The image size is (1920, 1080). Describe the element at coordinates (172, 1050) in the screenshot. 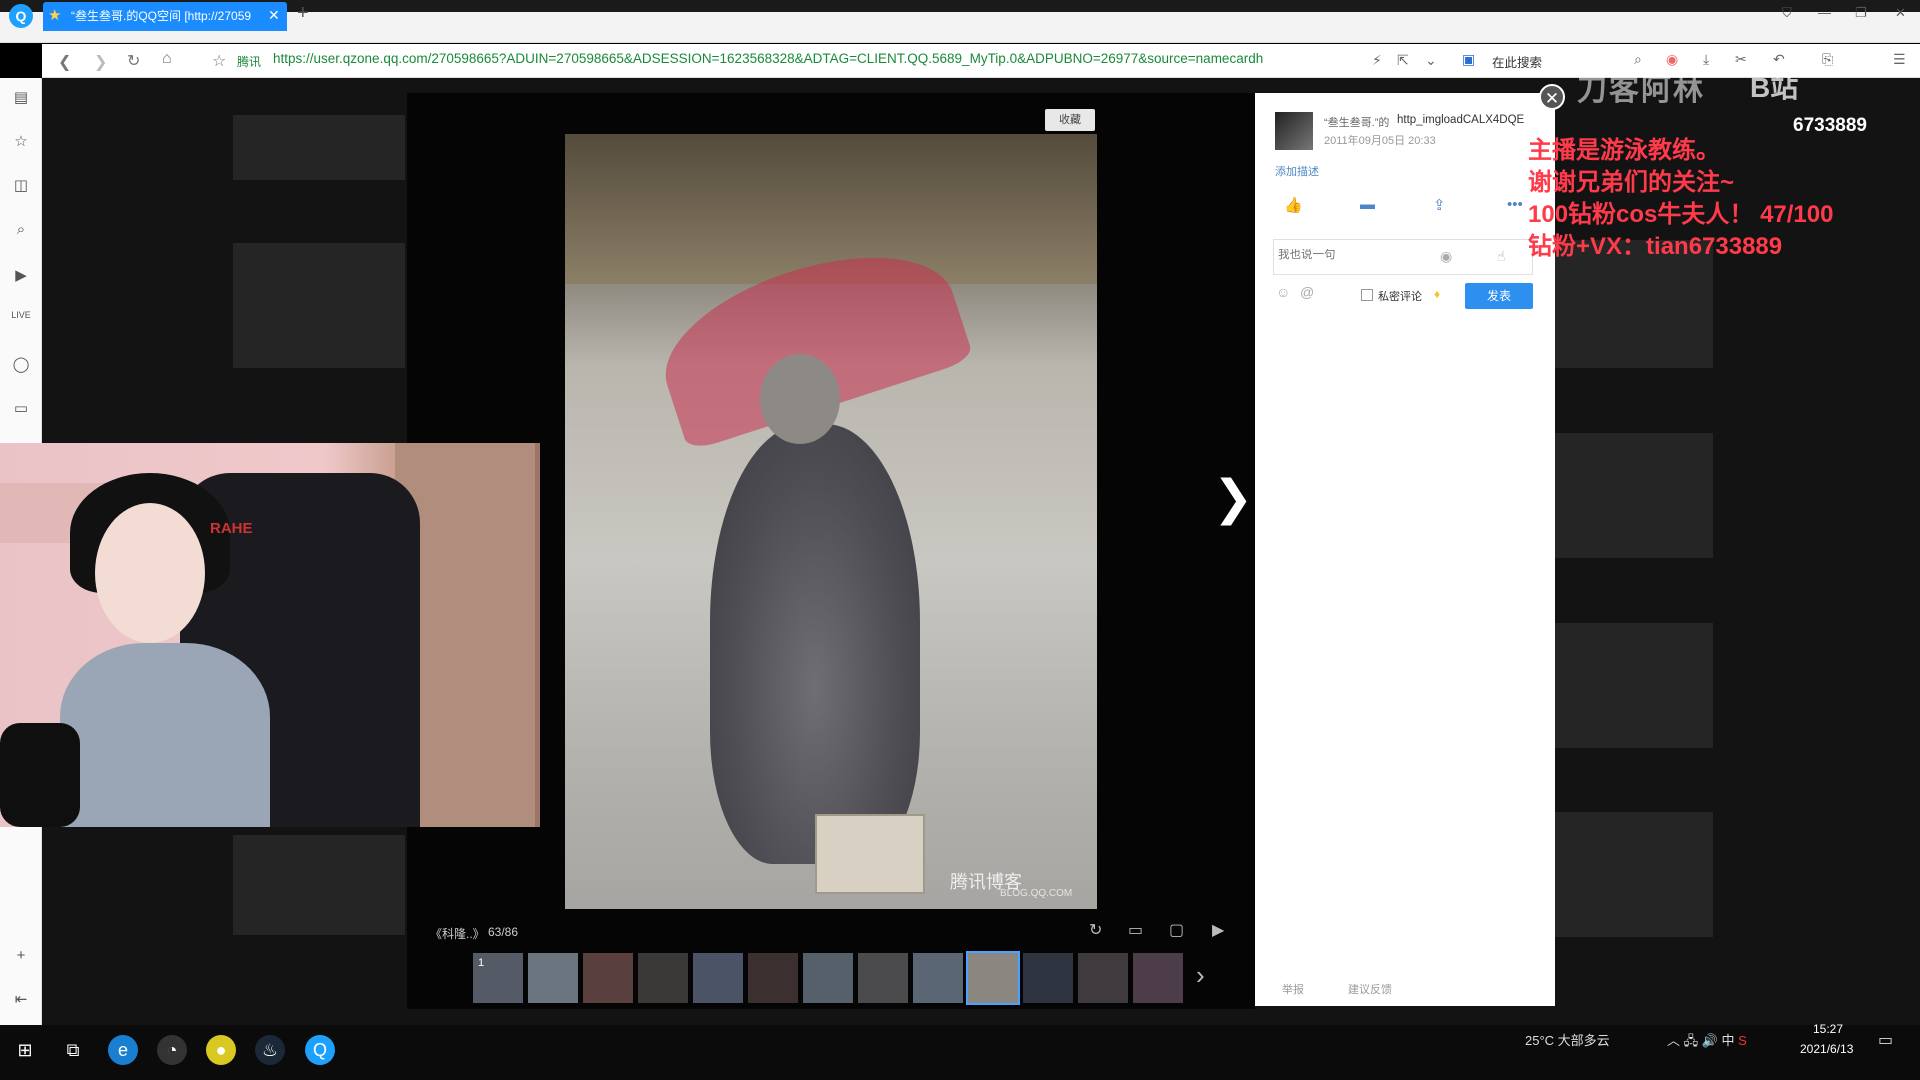

I see `obs-icon: ◔` at that location.